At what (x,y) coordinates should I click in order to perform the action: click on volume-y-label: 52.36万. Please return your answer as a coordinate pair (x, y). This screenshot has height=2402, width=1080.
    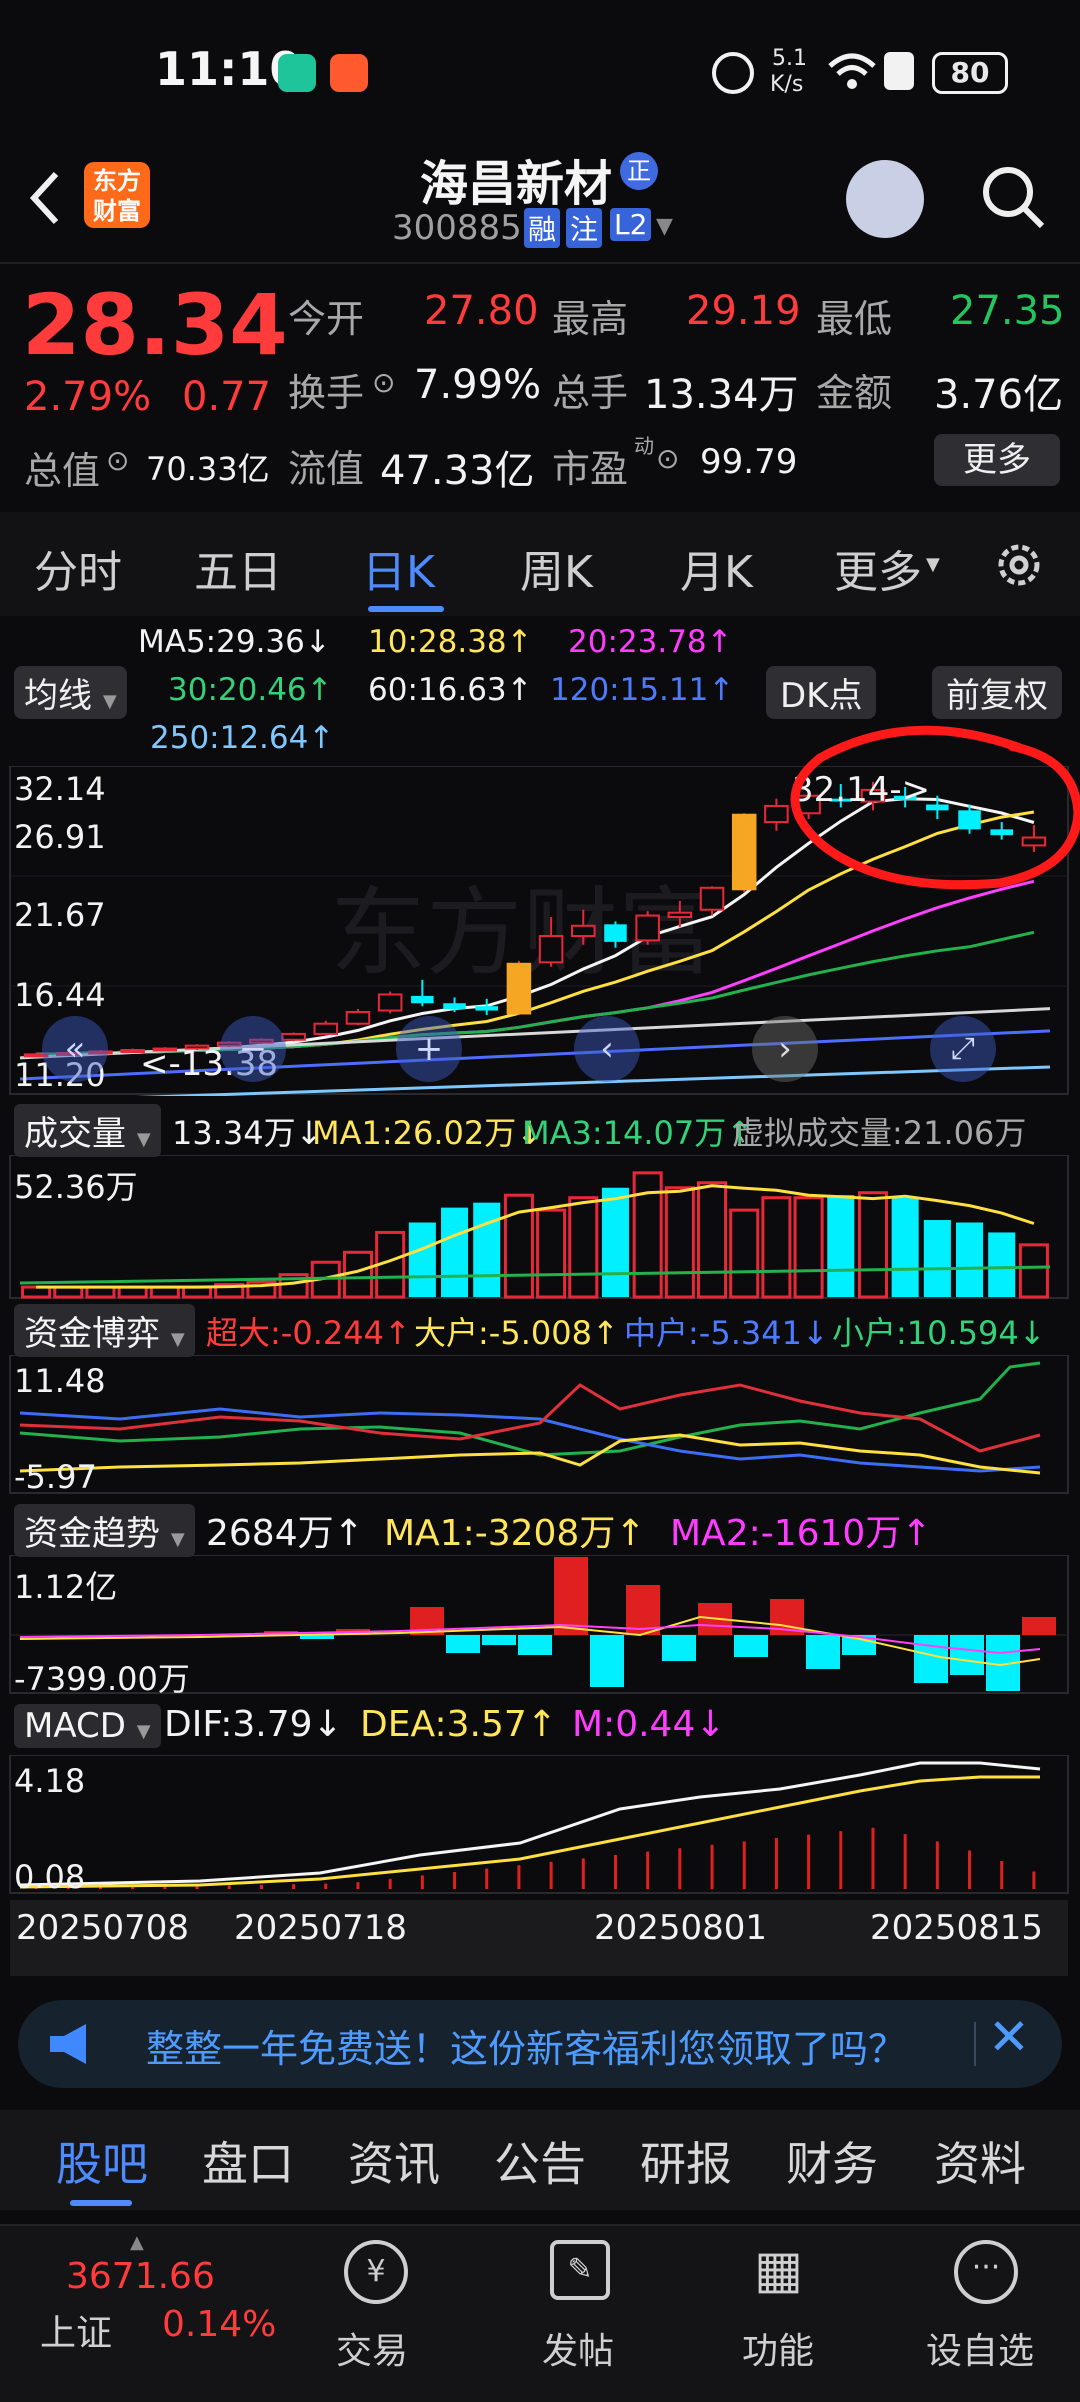
    Looking at the image, I should click on (76, 1187).